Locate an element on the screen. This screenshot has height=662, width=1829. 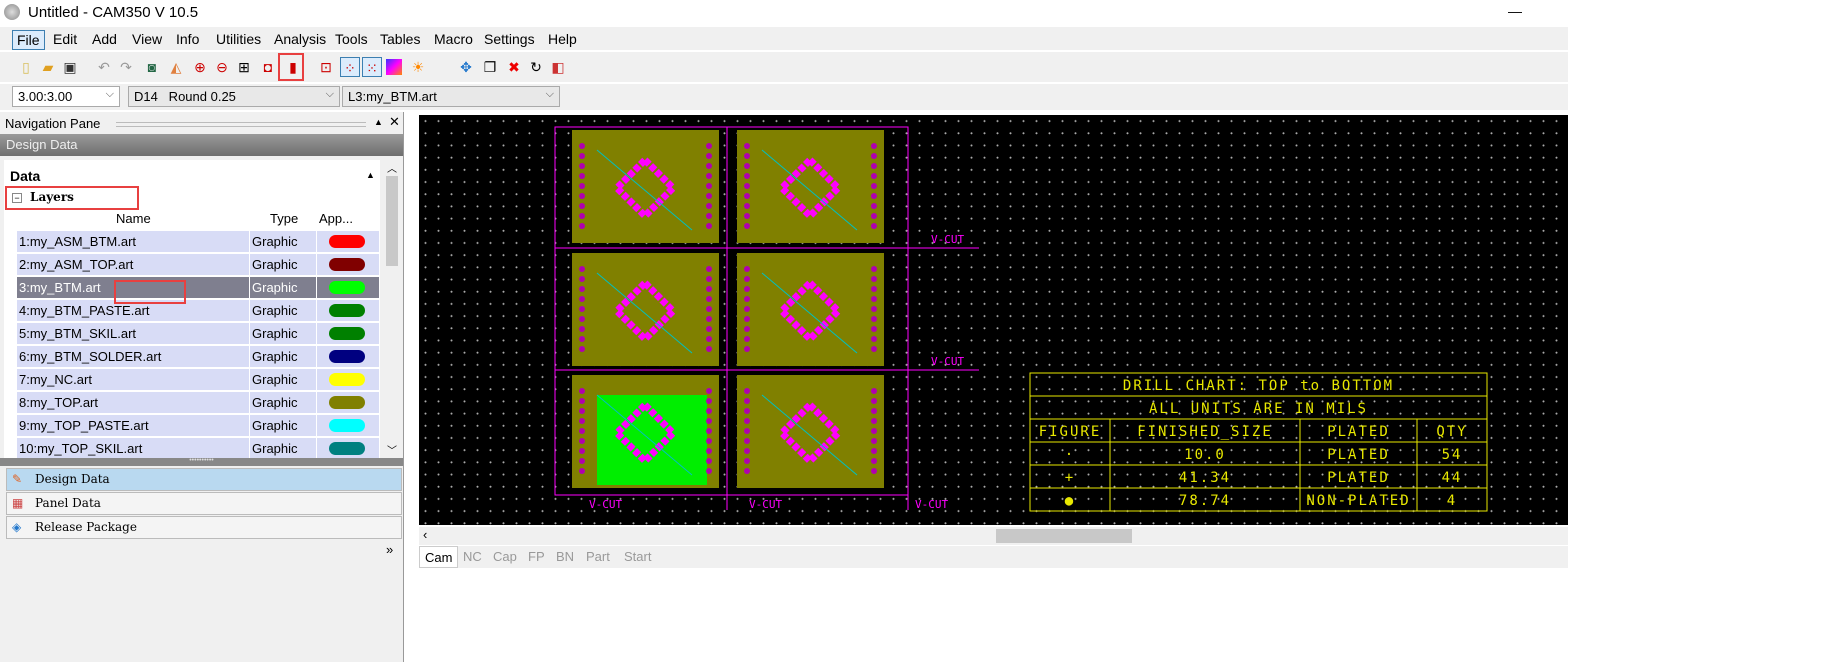
menu-analysis: Analysis is located at coordinates (300, 39).